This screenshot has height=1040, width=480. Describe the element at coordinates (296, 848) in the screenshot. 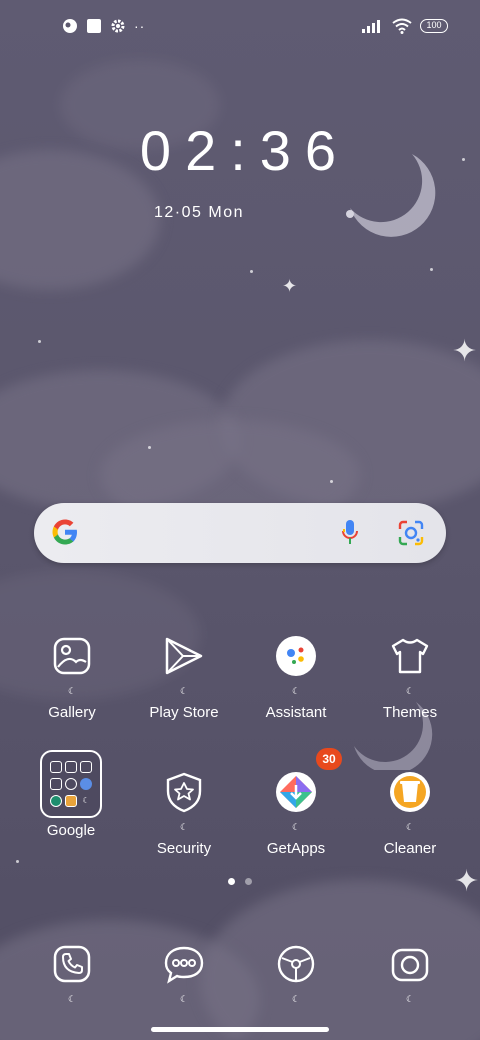

I see `app-label: GetApps` at that location.